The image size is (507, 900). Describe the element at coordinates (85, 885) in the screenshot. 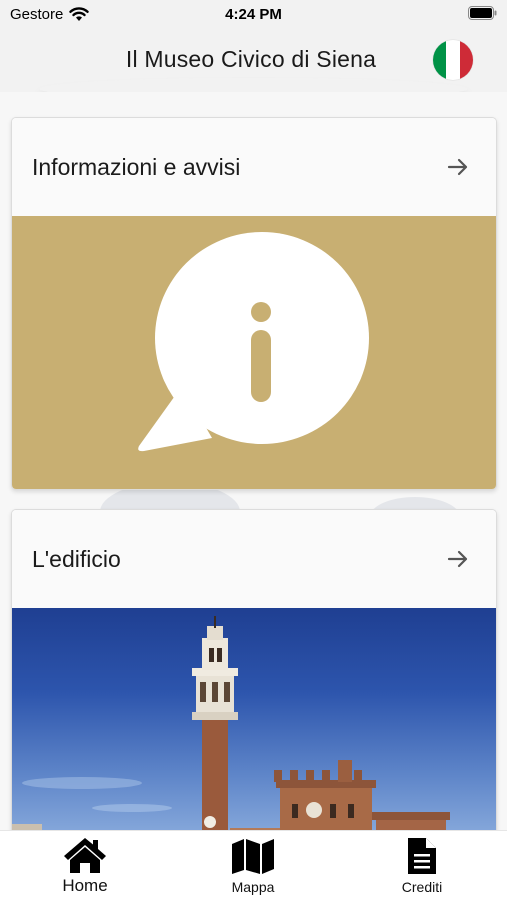

I see `tab-label: Home` at that location.